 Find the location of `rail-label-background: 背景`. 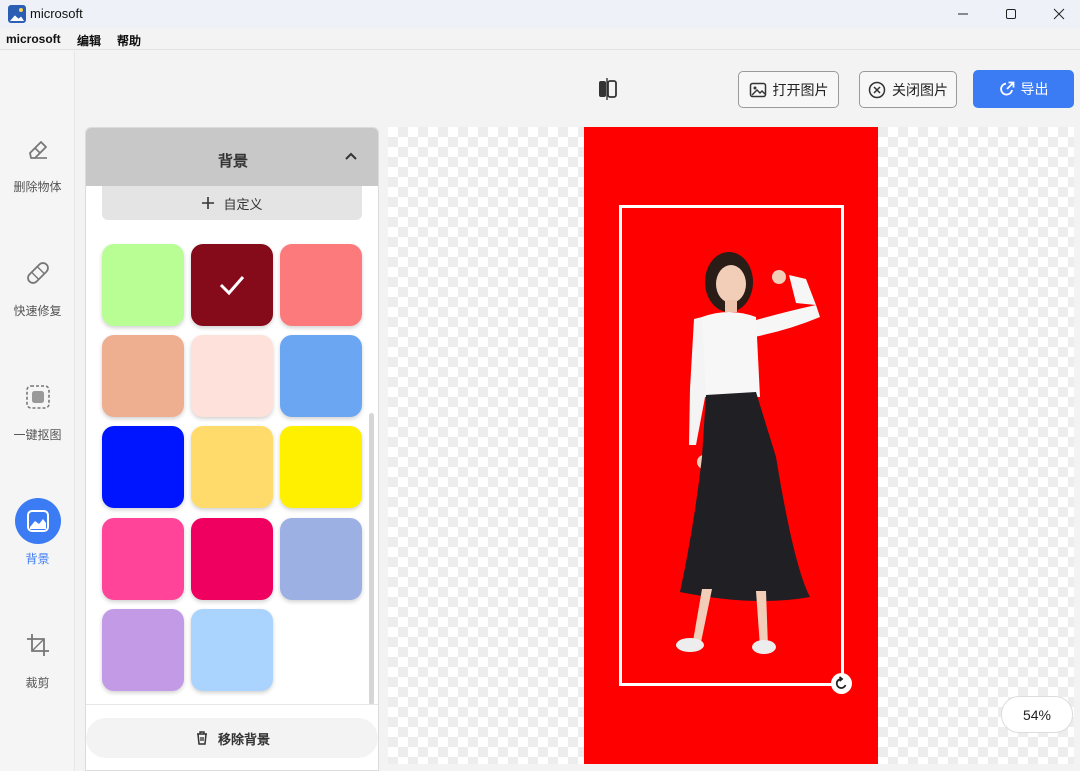

rail-label-background: 背景 is located at coordinates (37, 559).